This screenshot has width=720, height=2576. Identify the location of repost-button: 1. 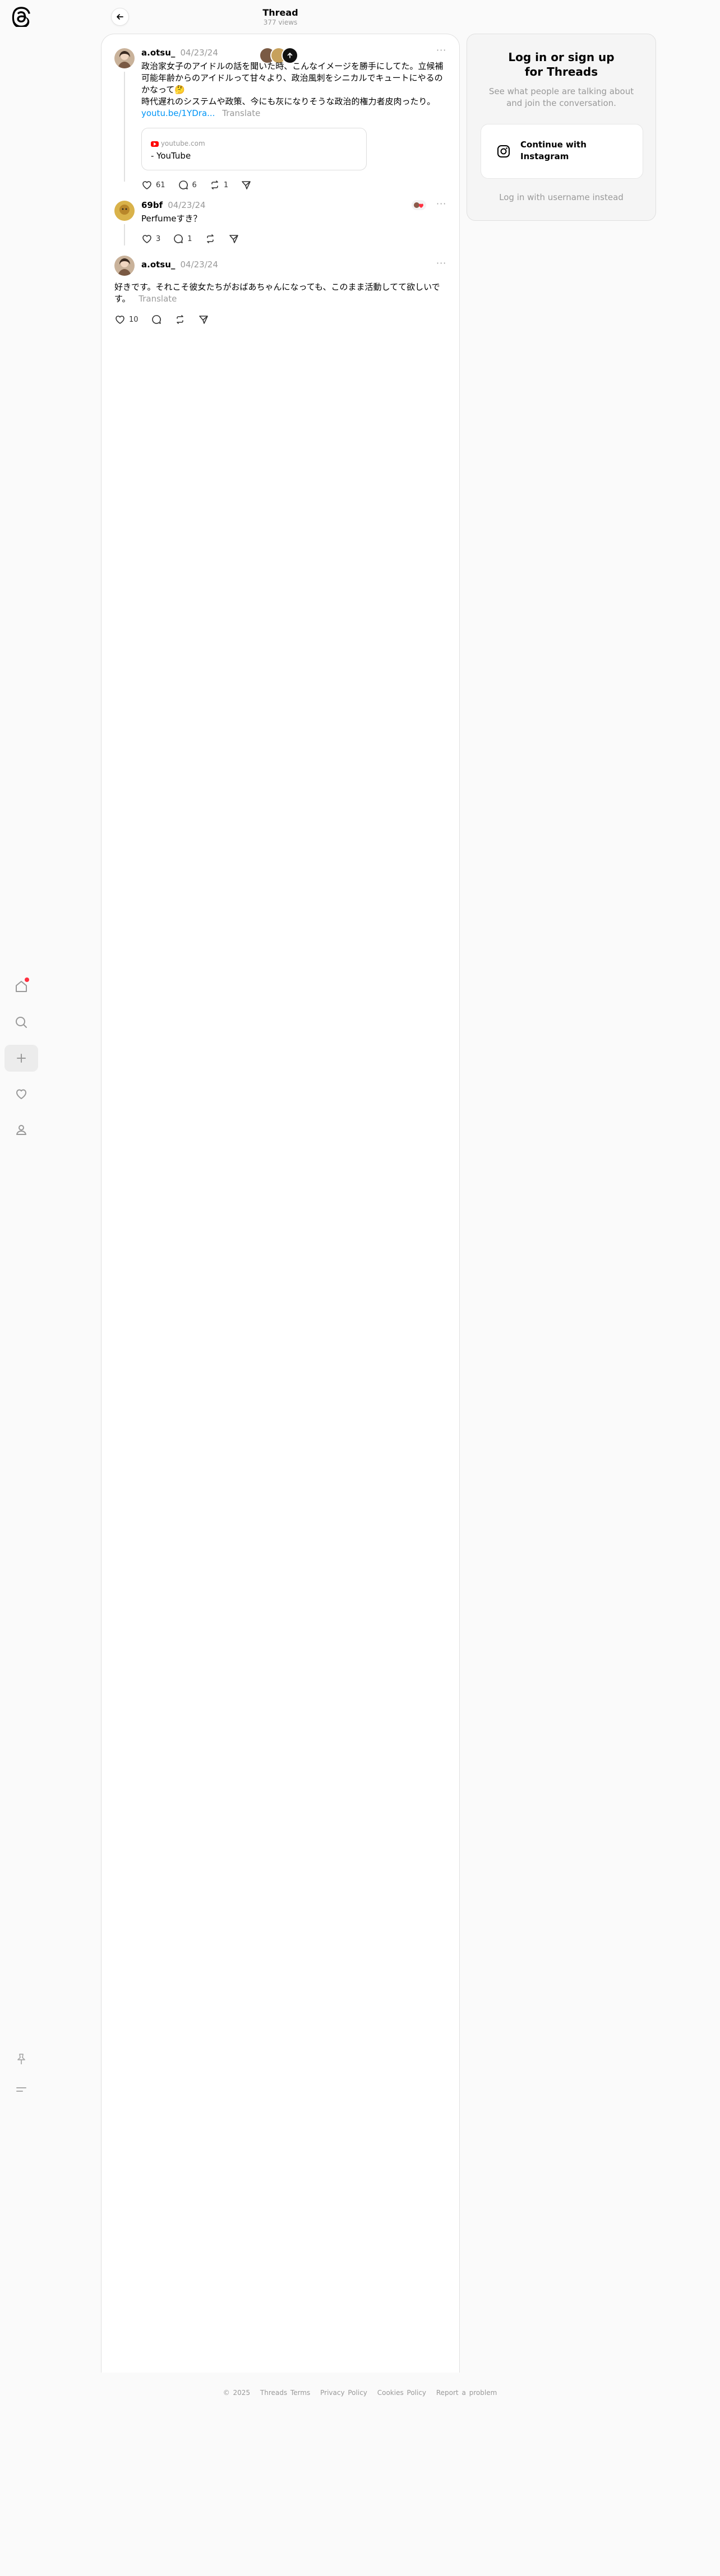
(218, 185).